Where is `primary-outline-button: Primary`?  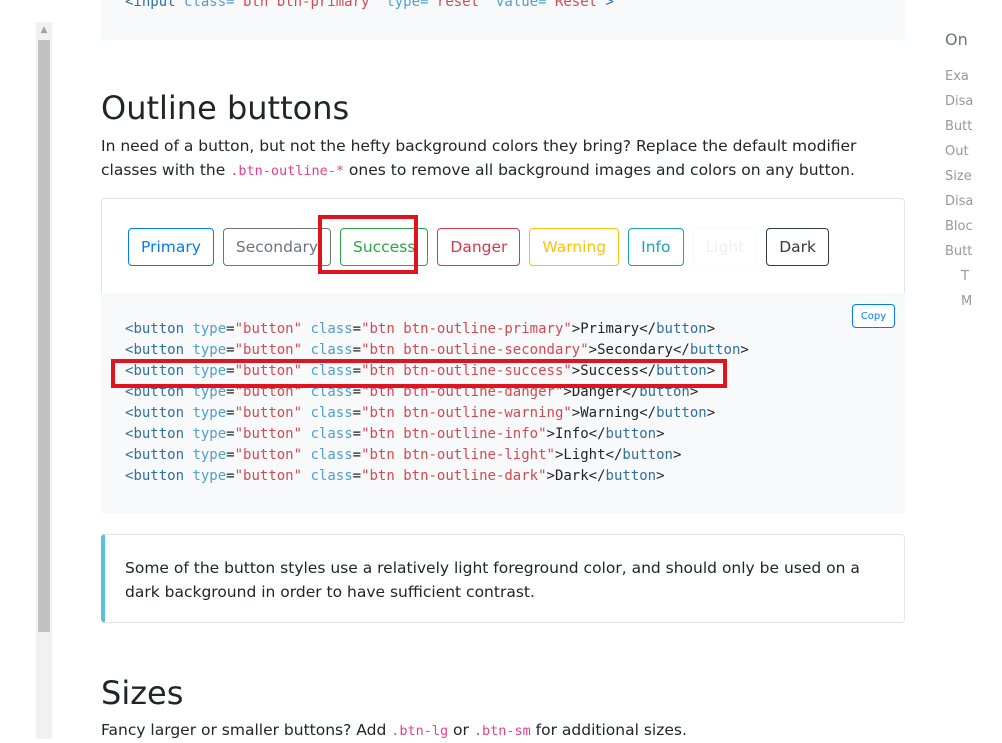 primary-outline-button: Primary is located at coordinates (171, 247).